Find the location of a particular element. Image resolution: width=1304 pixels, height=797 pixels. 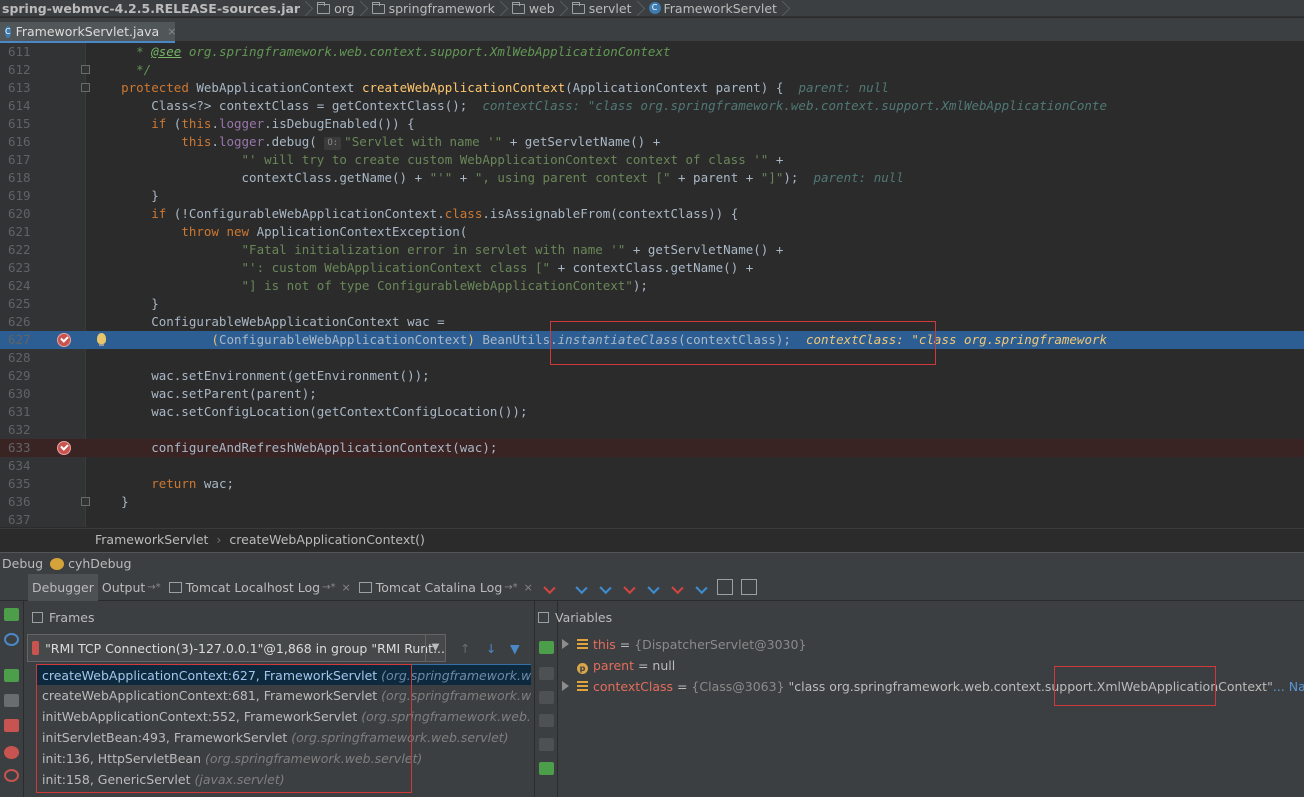

arrow-up-icon: ↑ is located at coordinates (467, 648).